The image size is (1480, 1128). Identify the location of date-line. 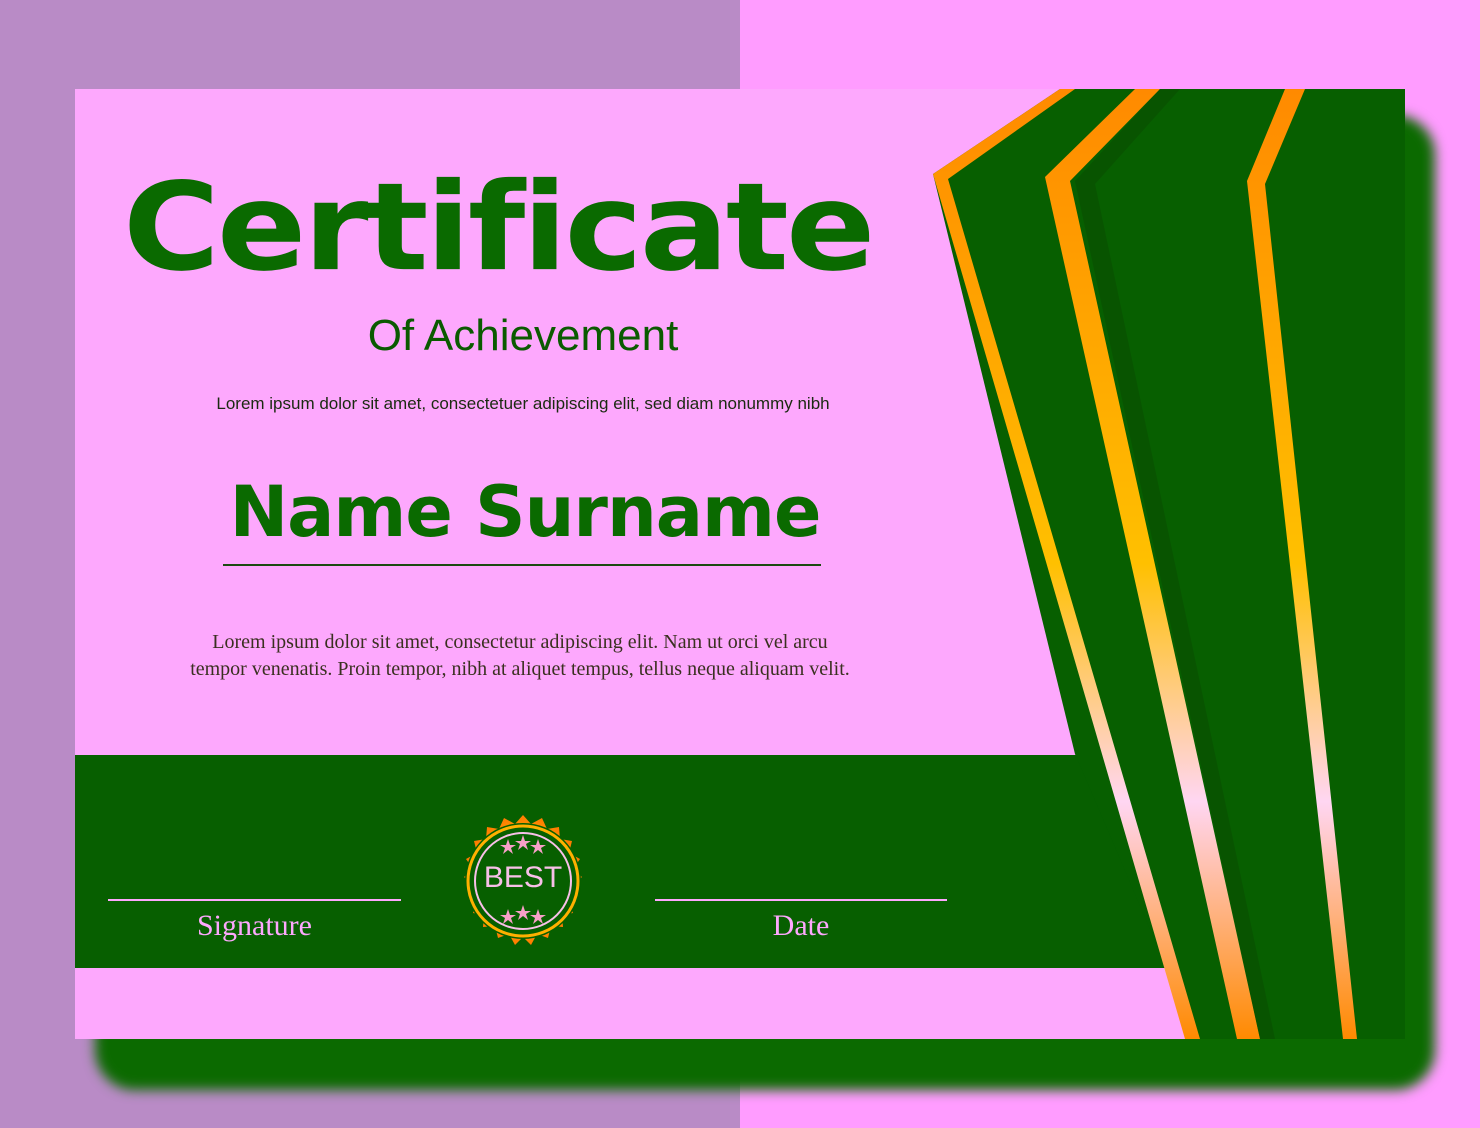
(801, 900).